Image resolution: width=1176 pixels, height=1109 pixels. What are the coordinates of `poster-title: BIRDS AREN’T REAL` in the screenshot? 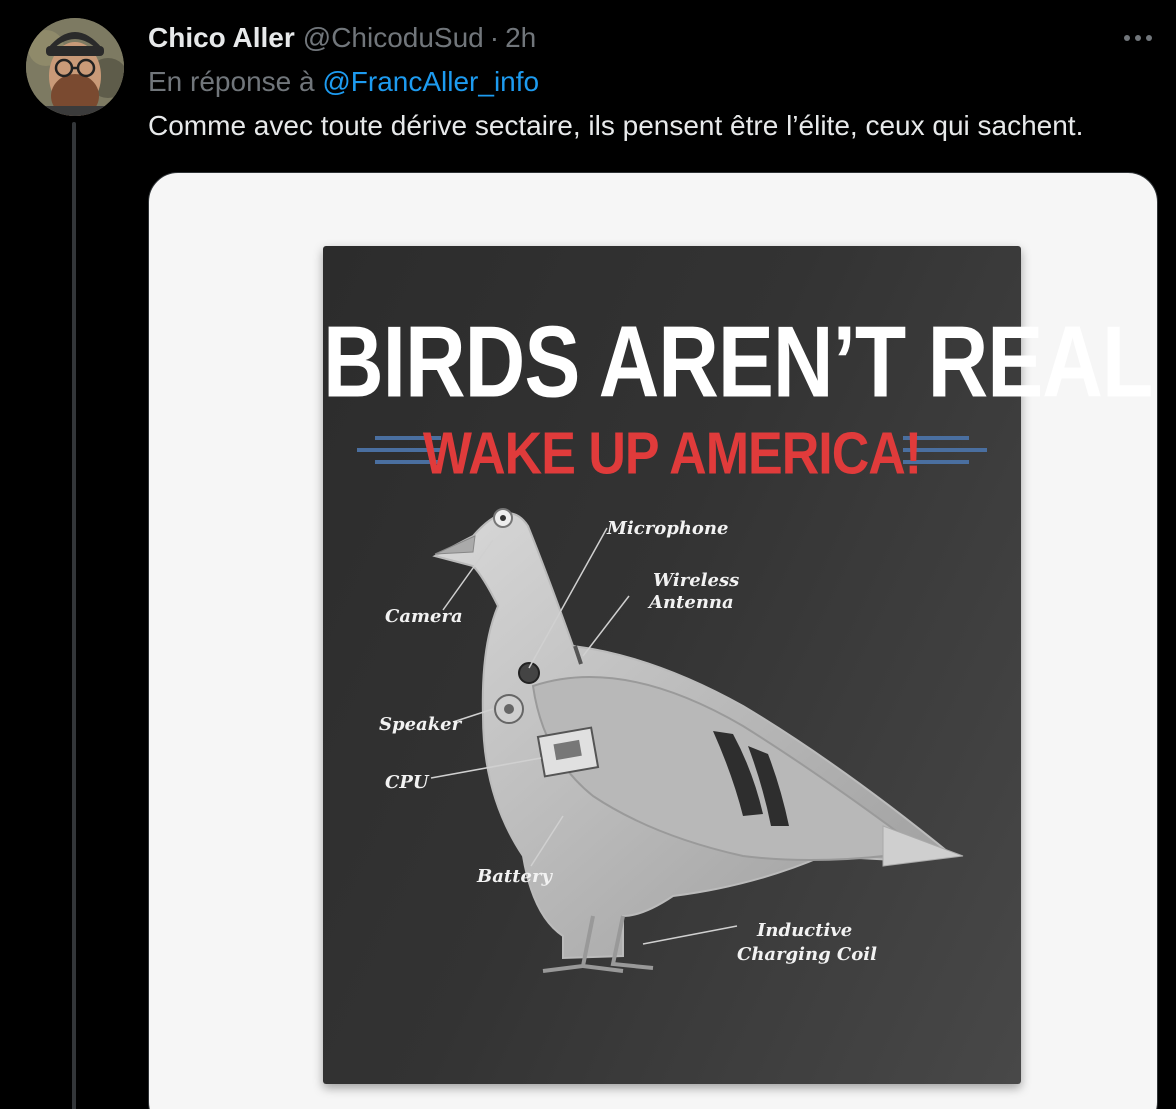 It's located at (738, 362).